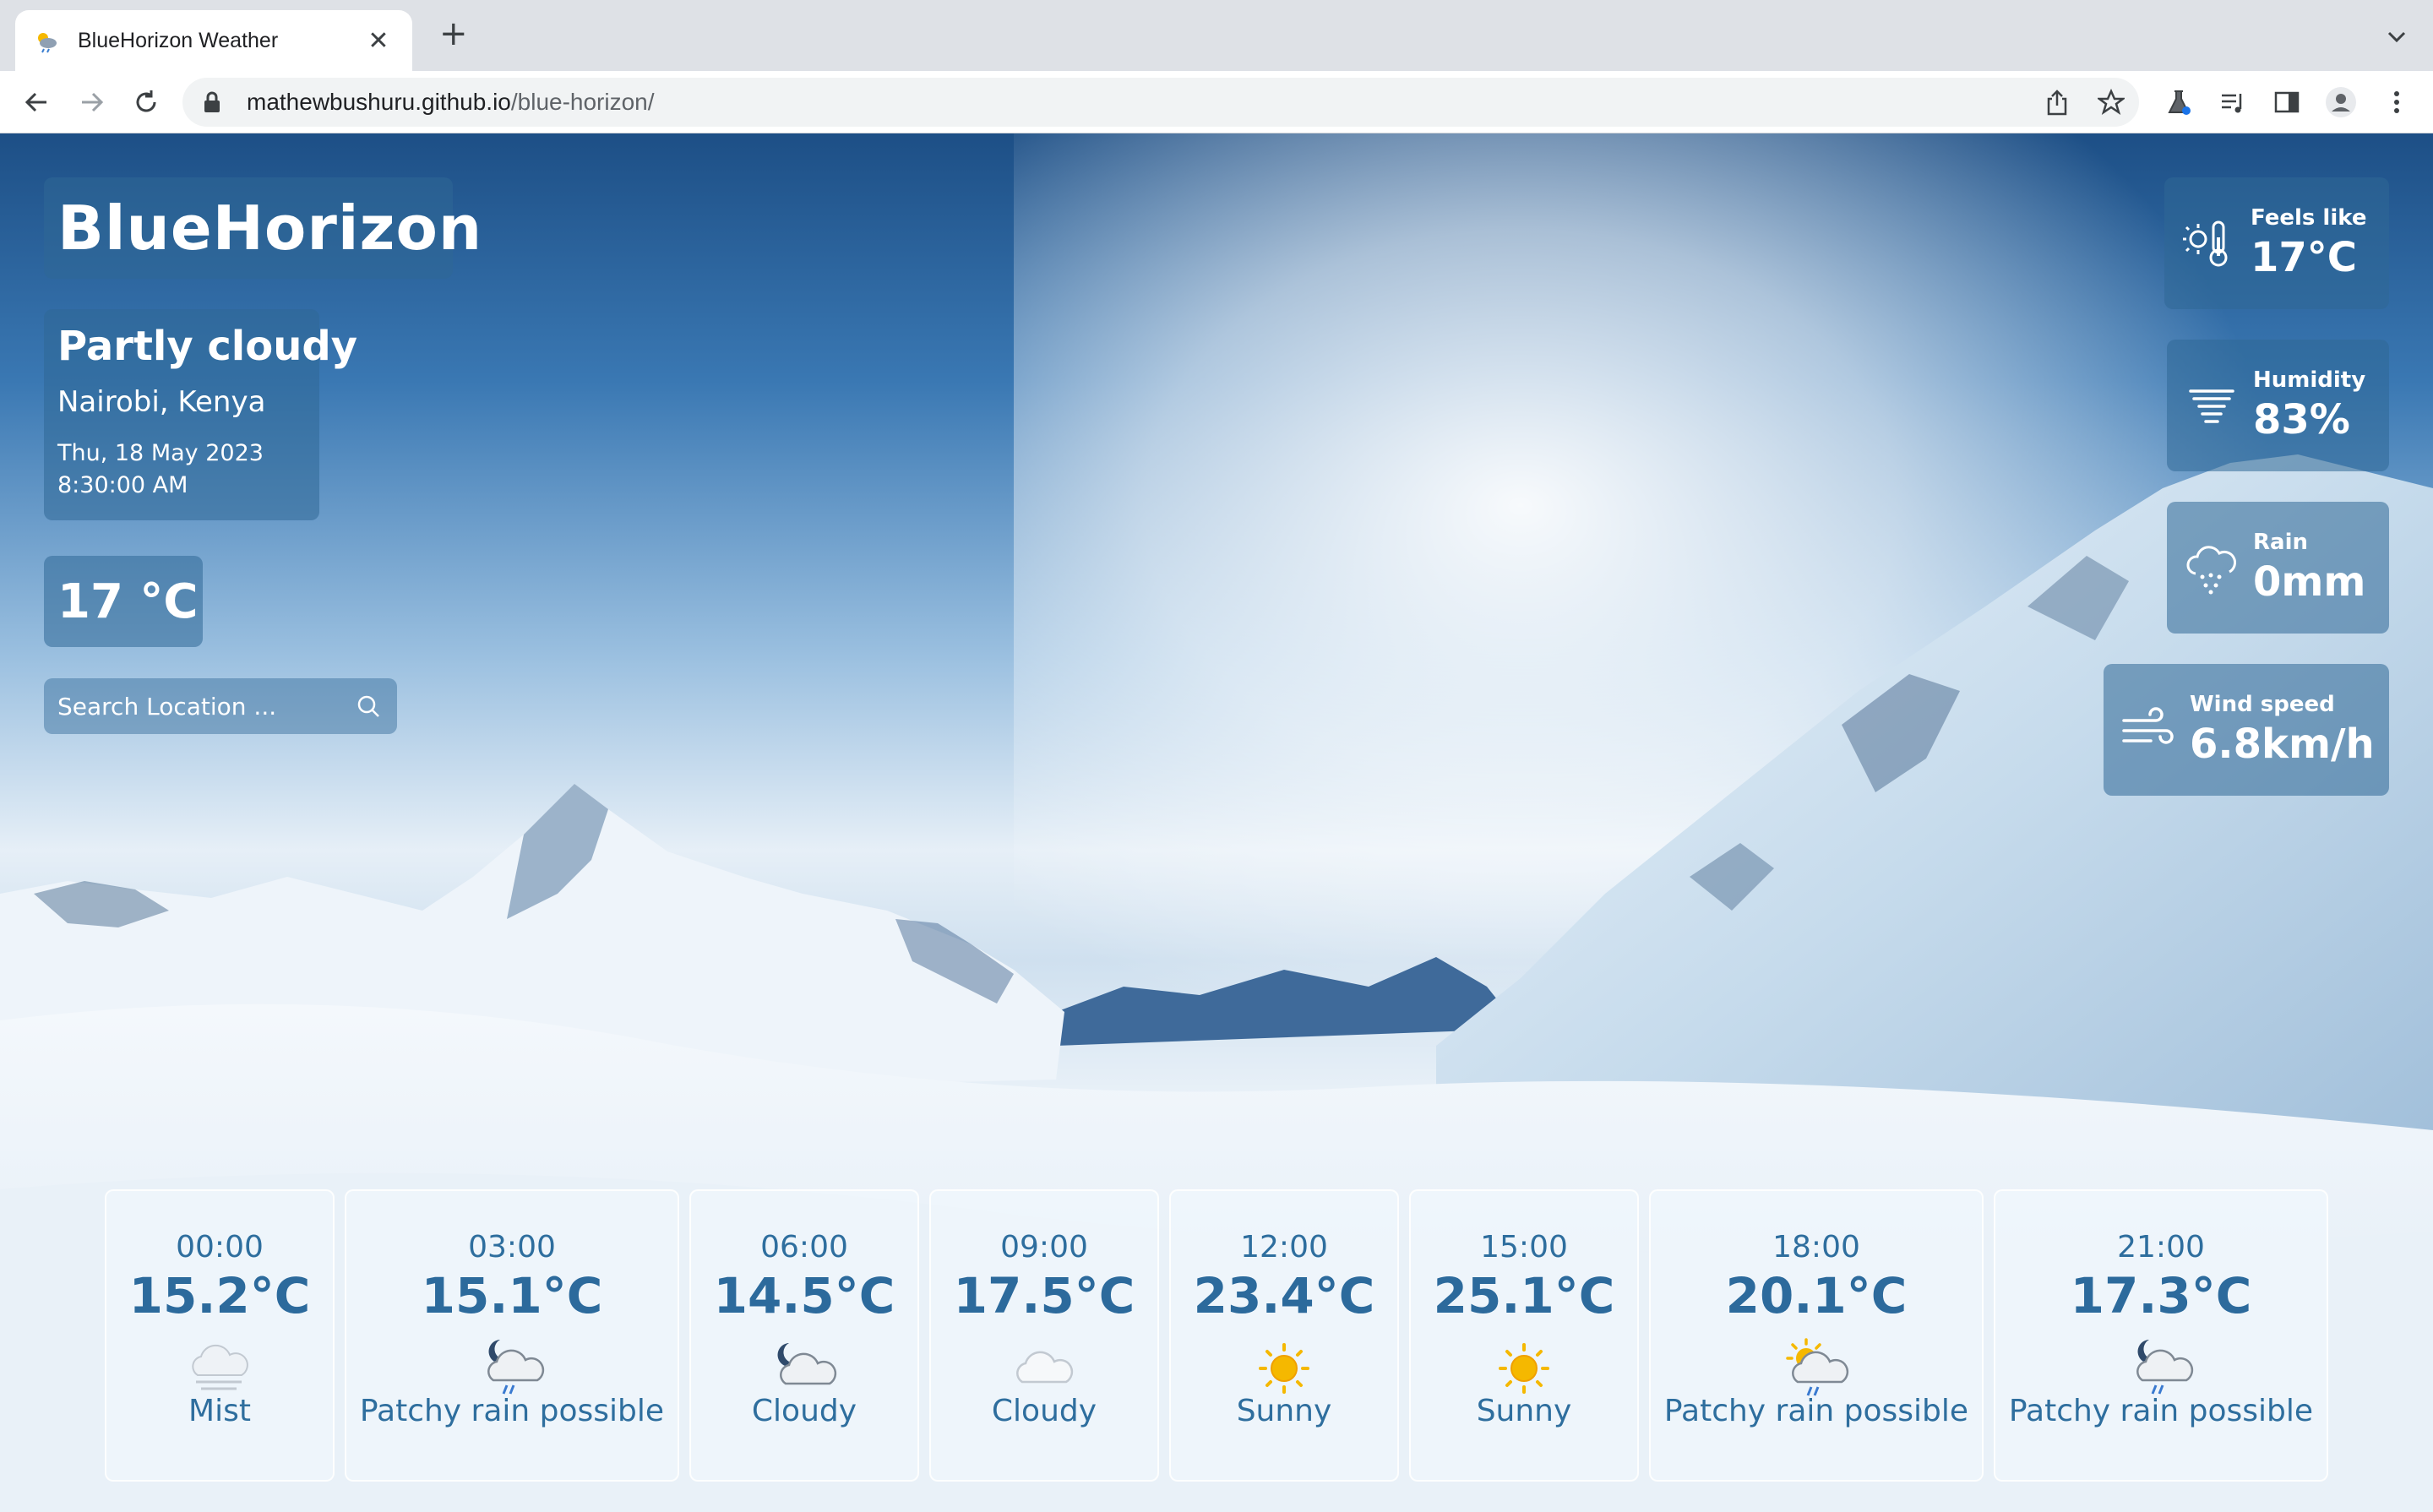 The width and height of the screenshot is (2433, 1512). I want to click on current-date: Thu, 18 May 2023, so click(161, 453).